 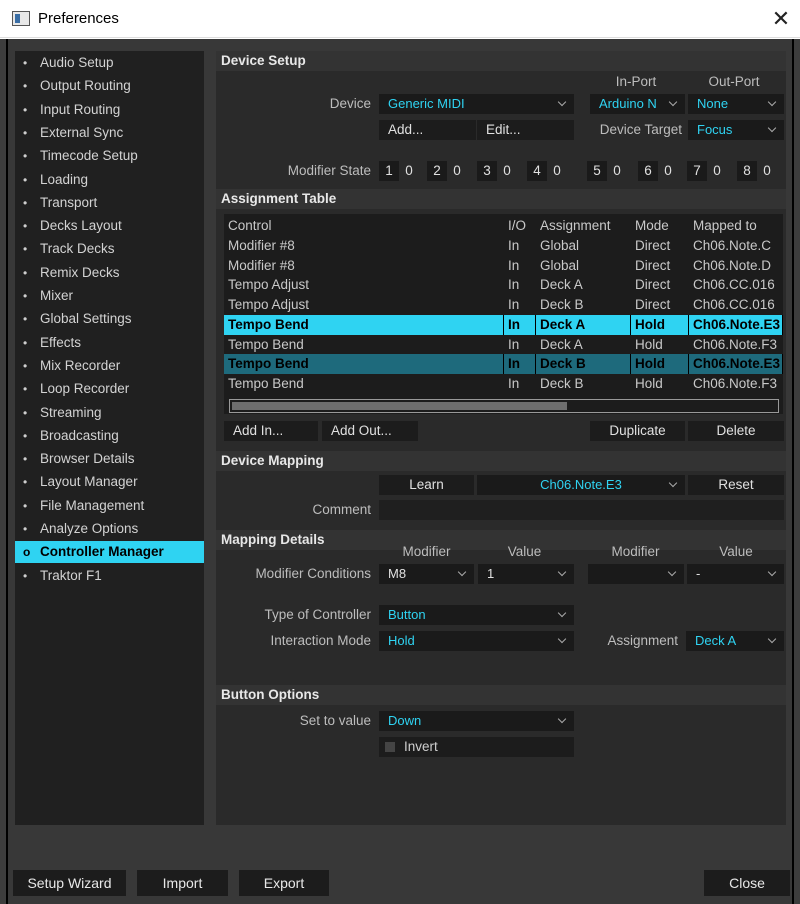 What do you see at coordinates (524, 551) in the screenshot?
I see `value-column-label: Value` at bounding box center [524, 551].